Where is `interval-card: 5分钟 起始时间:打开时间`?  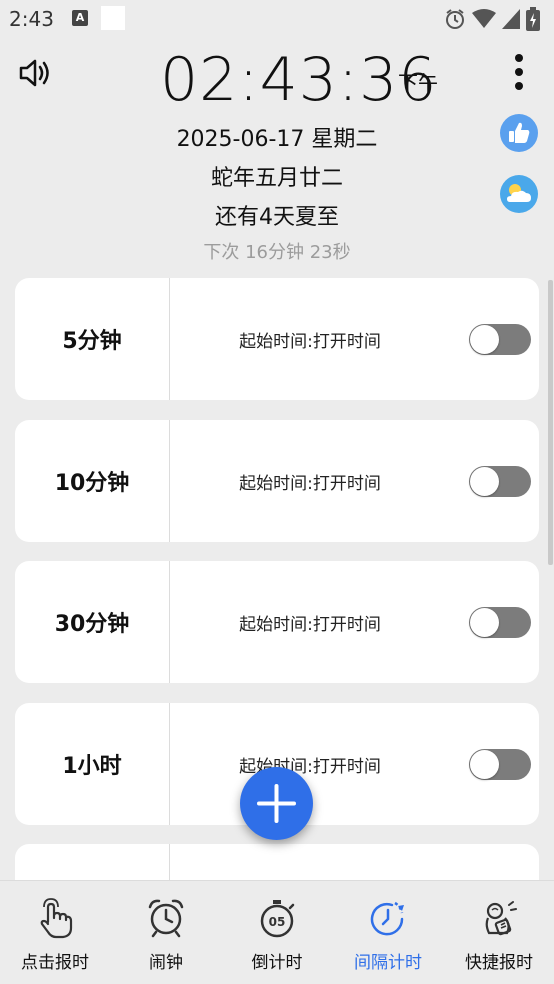 interval-card: 5分钟 起始时间:打开时间 is located at coordinates (277, 339).